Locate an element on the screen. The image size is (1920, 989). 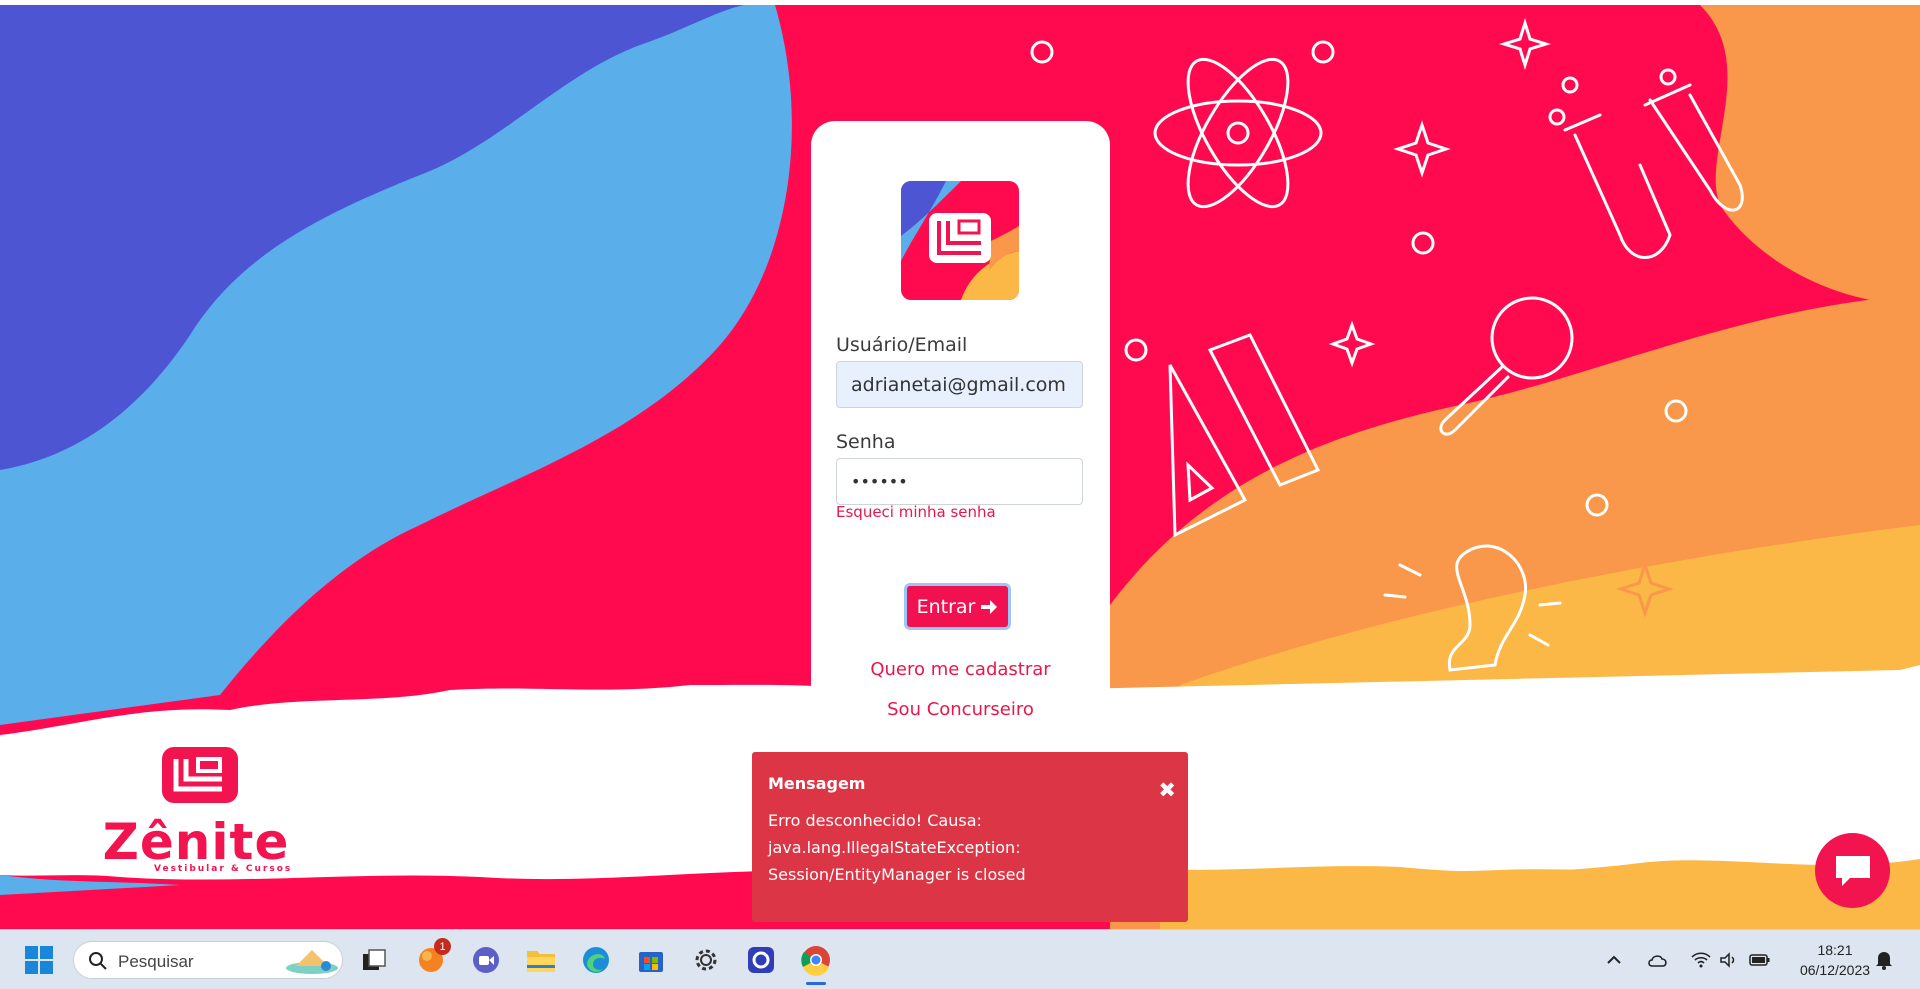
start-button is located at coordinates (39, 960).